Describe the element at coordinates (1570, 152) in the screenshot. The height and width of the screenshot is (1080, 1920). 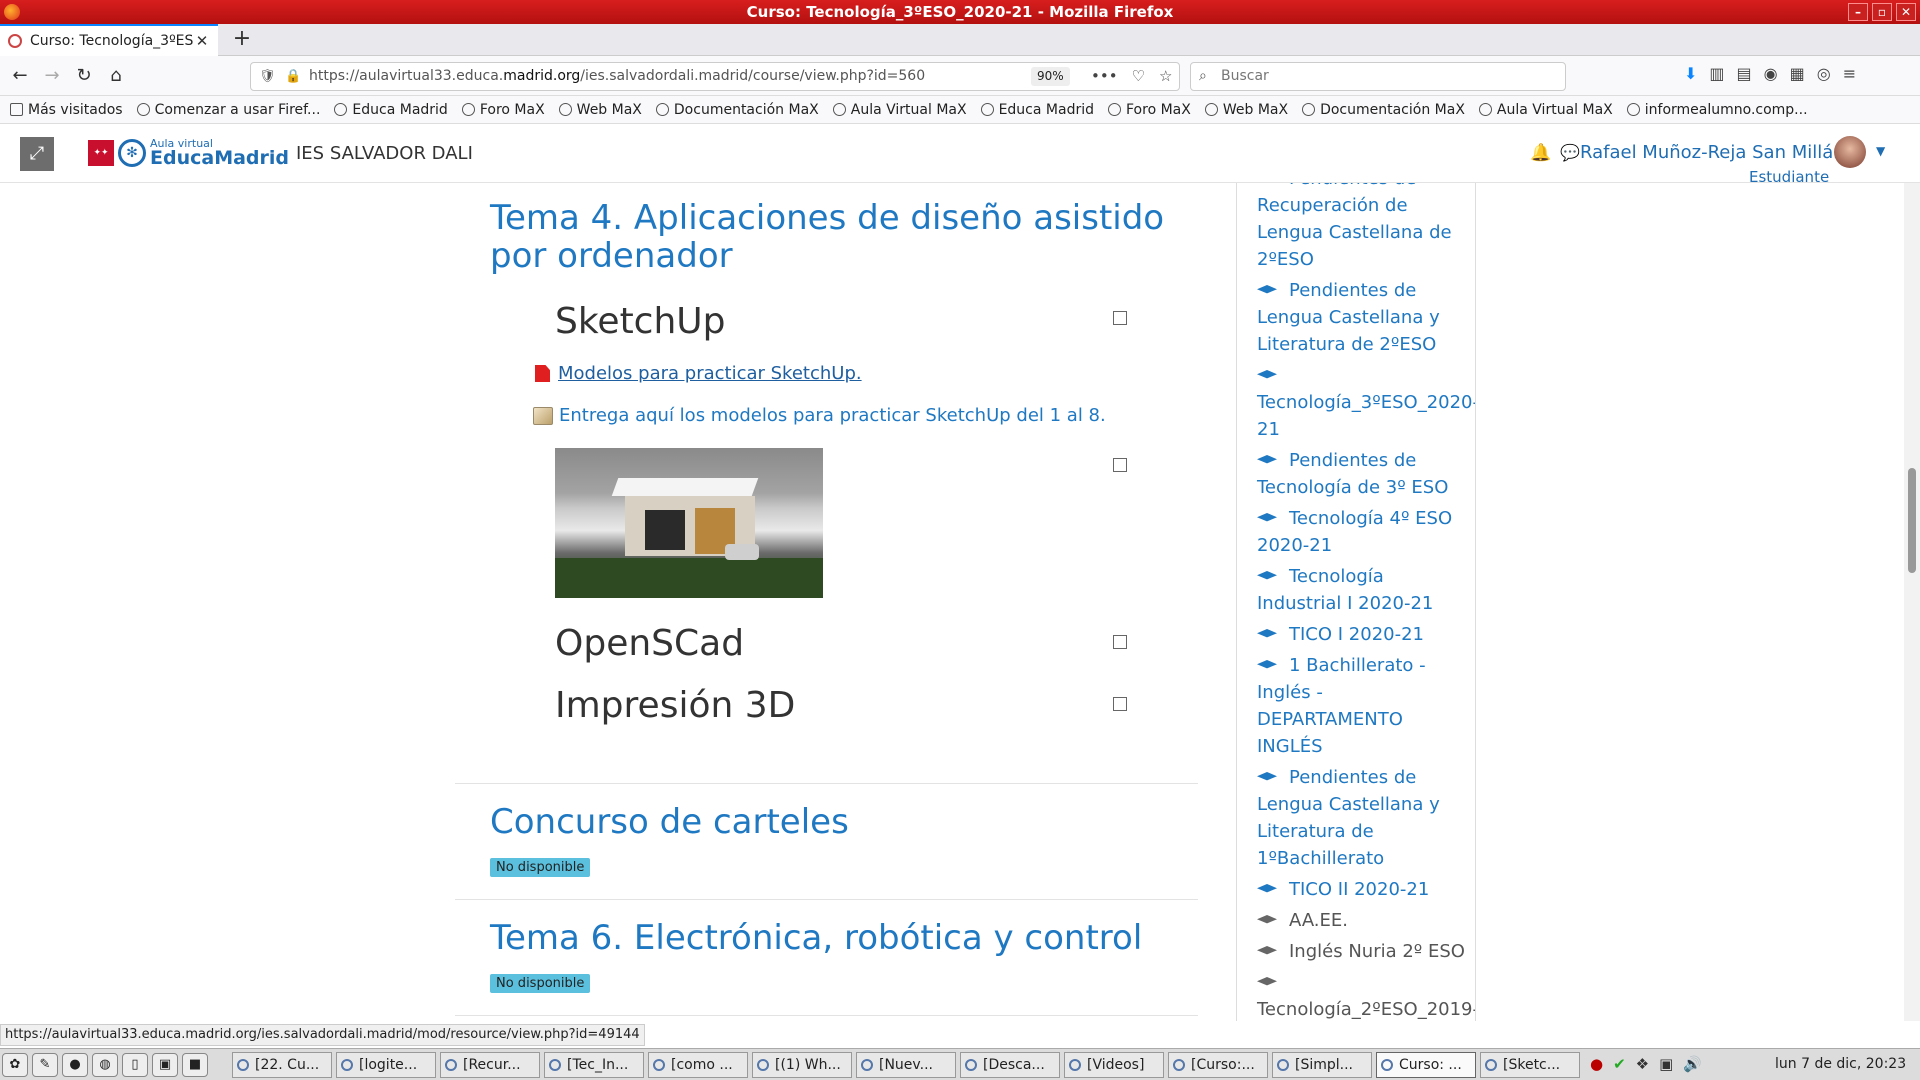
I see `chat-icon: 💬` at that location.